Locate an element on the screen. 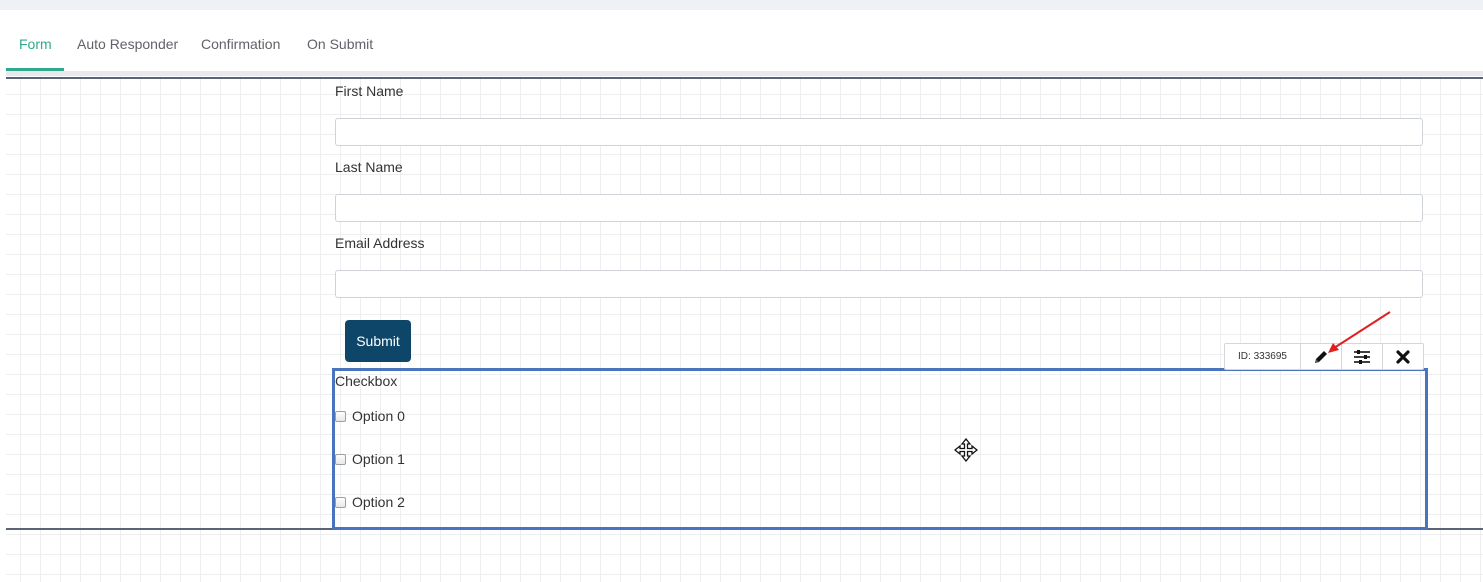 The height and width of the screenshot is (582, 1483). tab-auto-responder: Auto Responder is located at coordinates (127, 44).